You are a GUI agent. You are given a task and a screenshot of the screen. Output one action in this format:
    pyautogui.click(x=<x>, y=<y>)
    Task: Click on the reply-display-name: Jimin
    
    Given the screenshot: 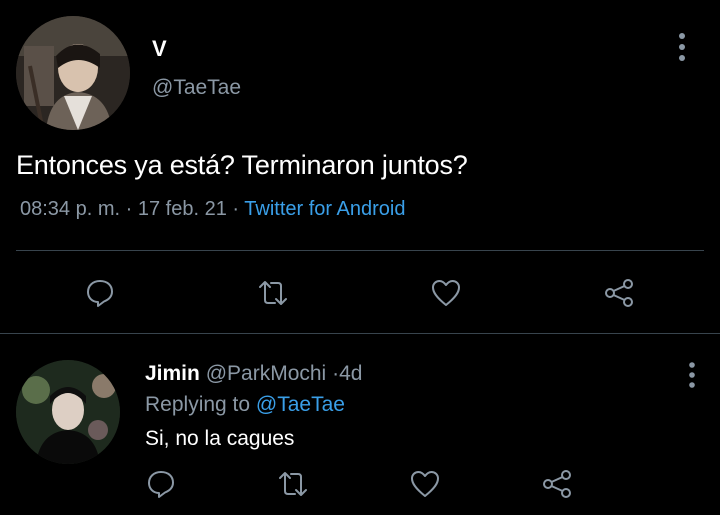 What is the action you would take?
    pyautogui.click(x=172, y=373)
    